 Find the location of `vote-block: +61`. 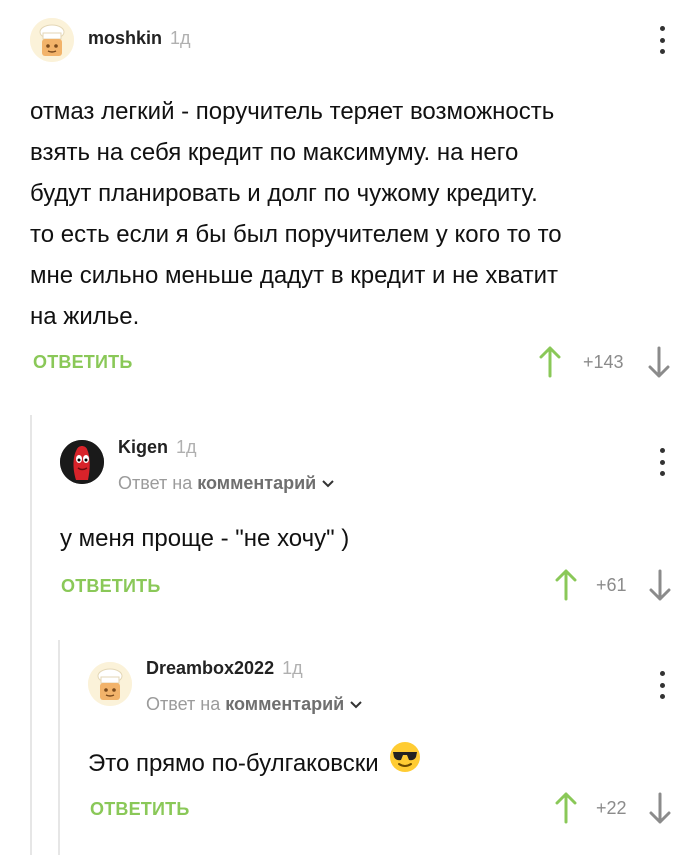

vote-block: +61 is located at coordinates (613, 585).